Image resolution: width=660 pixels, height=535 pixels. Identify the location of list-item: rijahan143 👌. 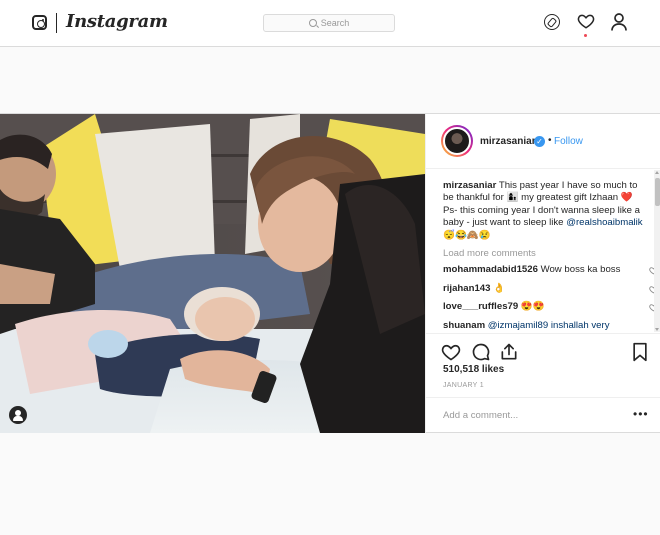
(549, 288).